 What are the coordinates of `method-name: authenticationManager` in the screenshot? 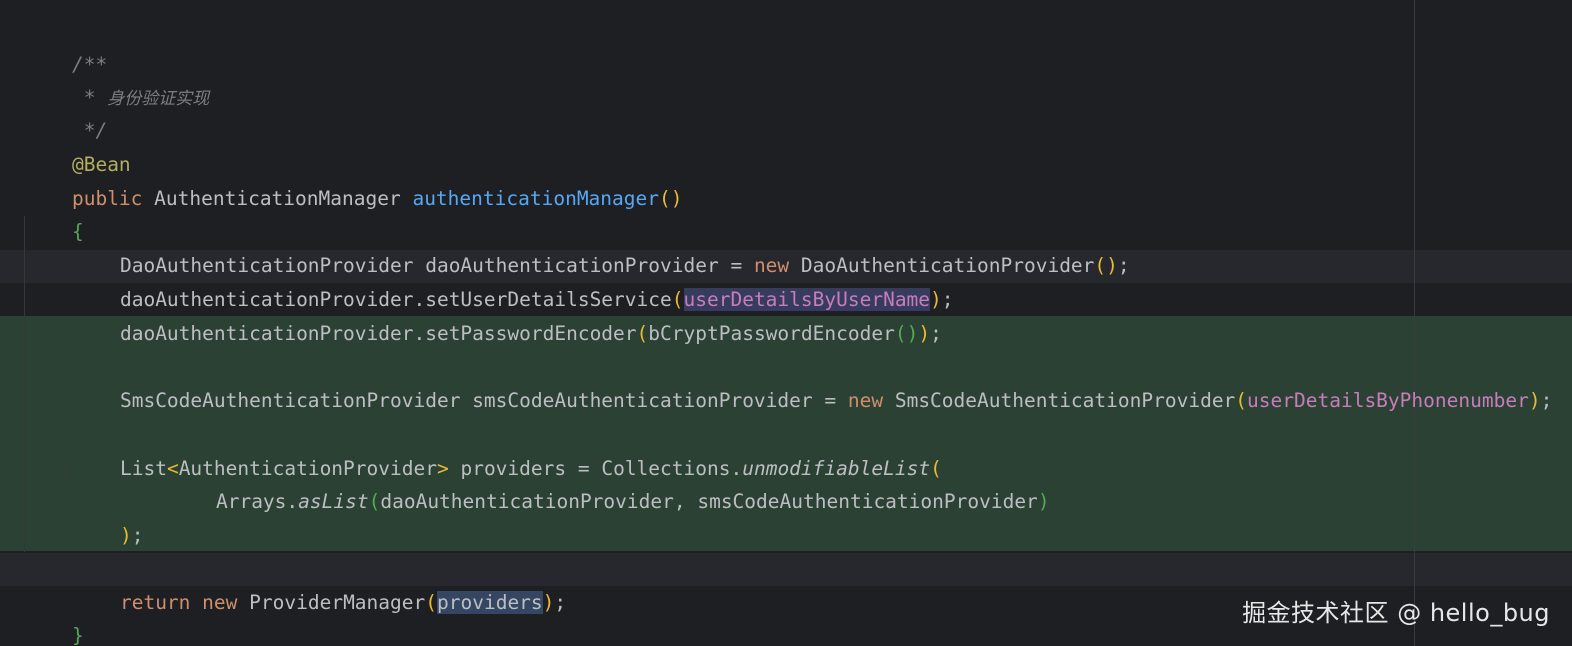 It's located at (535, 198).